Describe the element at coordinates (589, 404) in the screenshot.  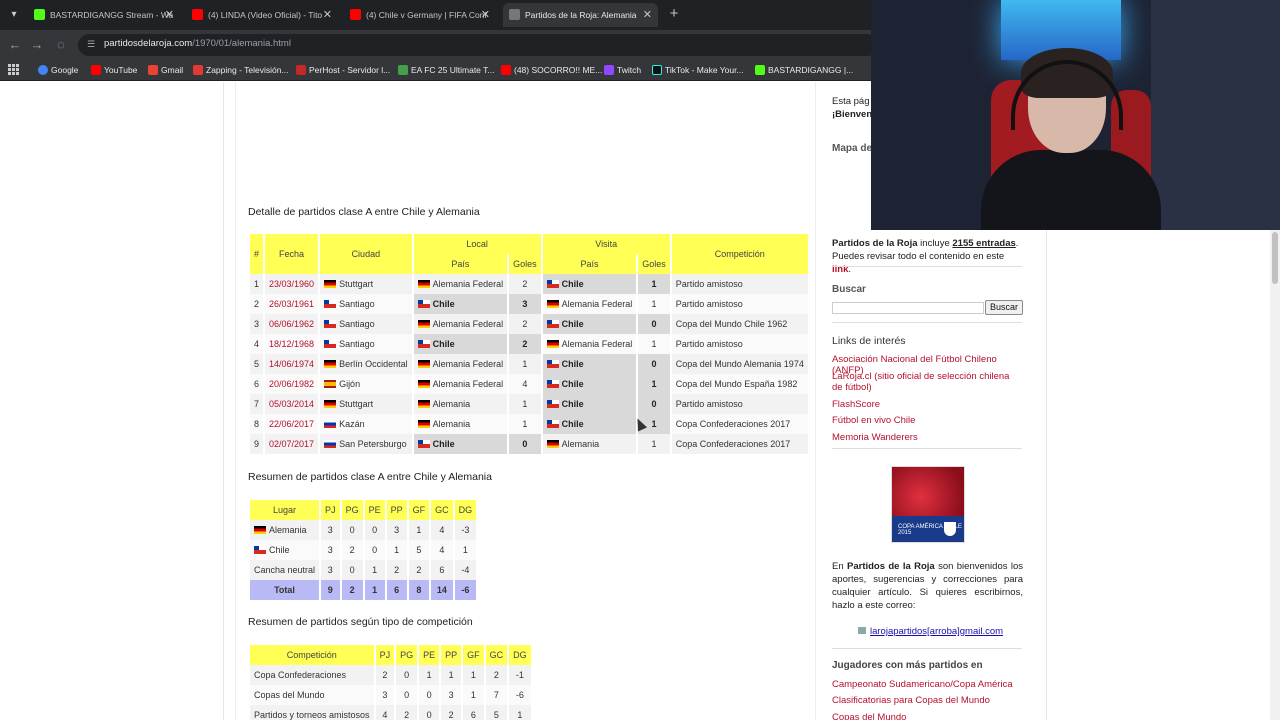
I see `away-team: Chile` at that location.